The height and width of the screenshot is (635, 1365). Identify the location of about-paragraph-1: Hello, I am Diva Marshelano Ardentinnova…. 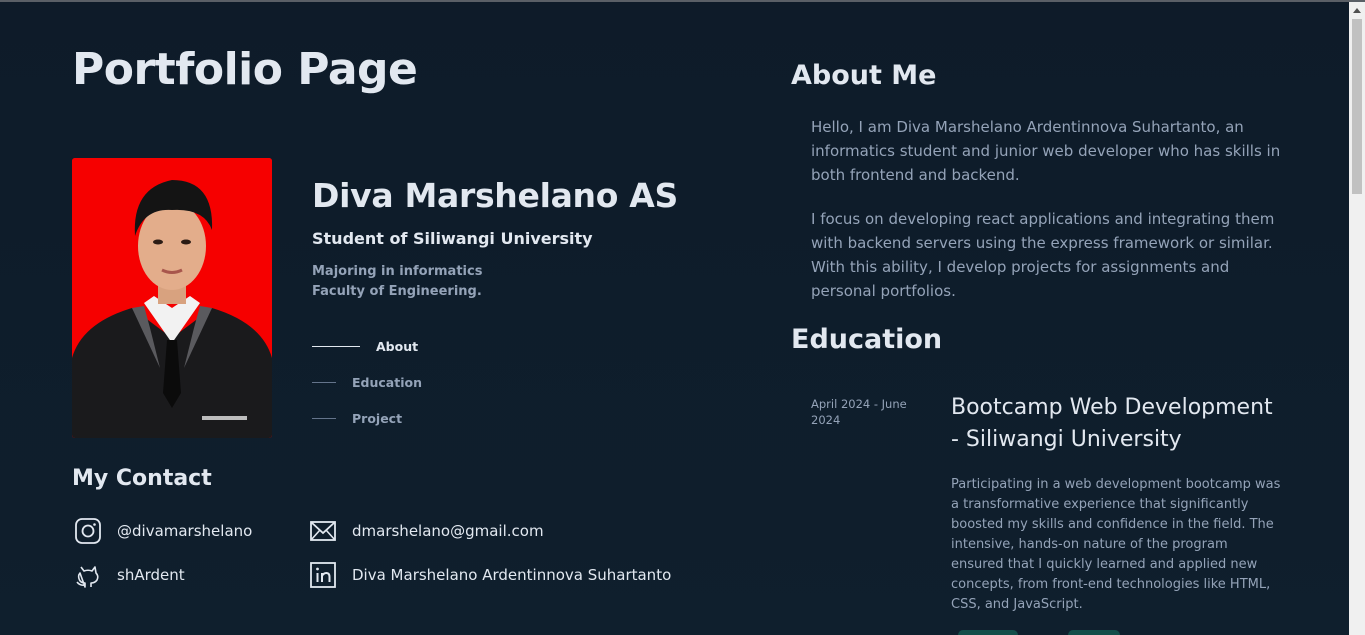
(1046, 151).